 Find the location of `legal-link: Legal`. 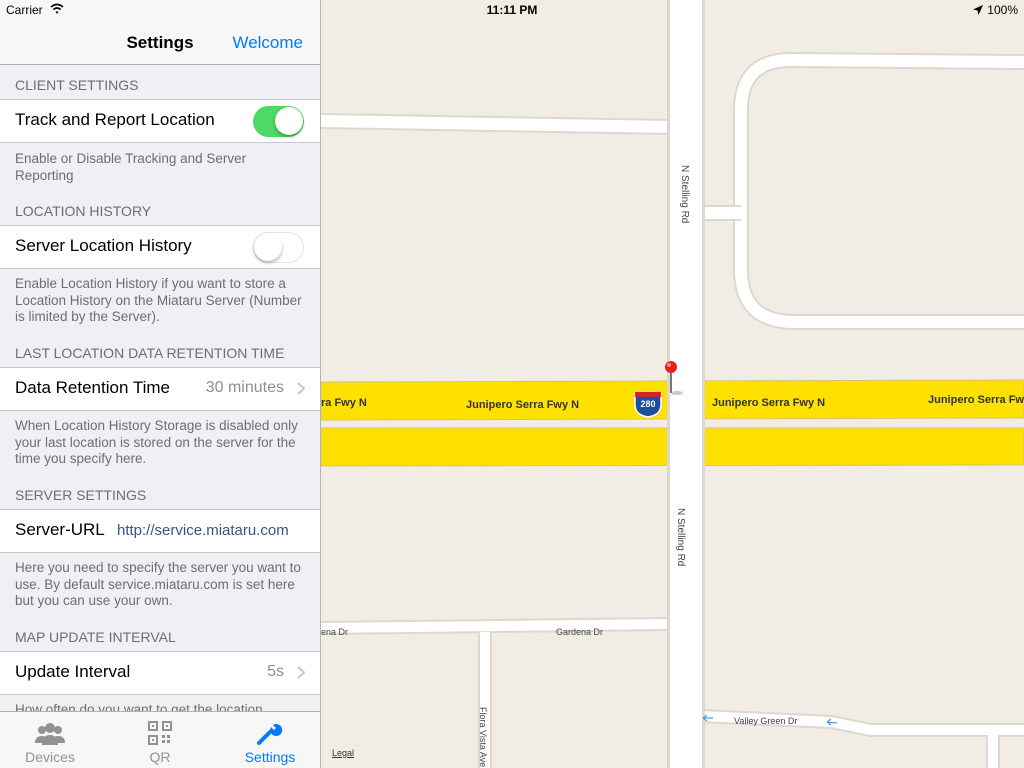

legal-link: Legal is located at coordinates (343, 753).